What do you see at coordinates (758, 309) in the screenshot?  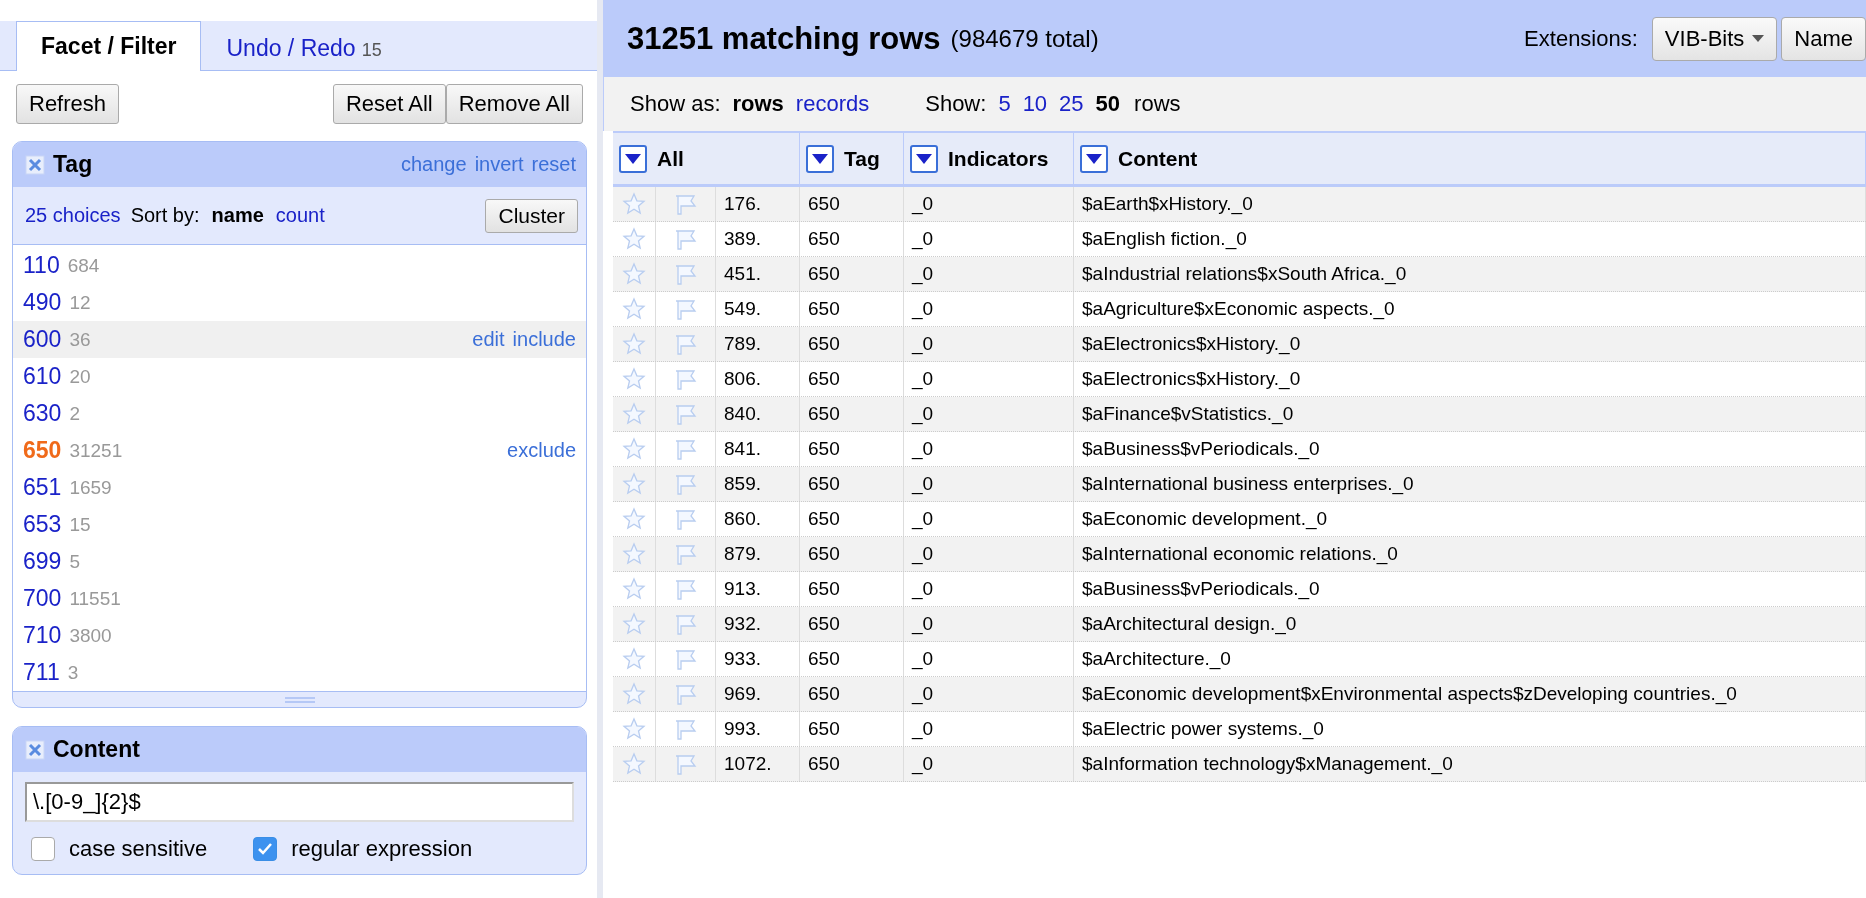 I see `row-number: 549.` at bounding box center [758, 309].